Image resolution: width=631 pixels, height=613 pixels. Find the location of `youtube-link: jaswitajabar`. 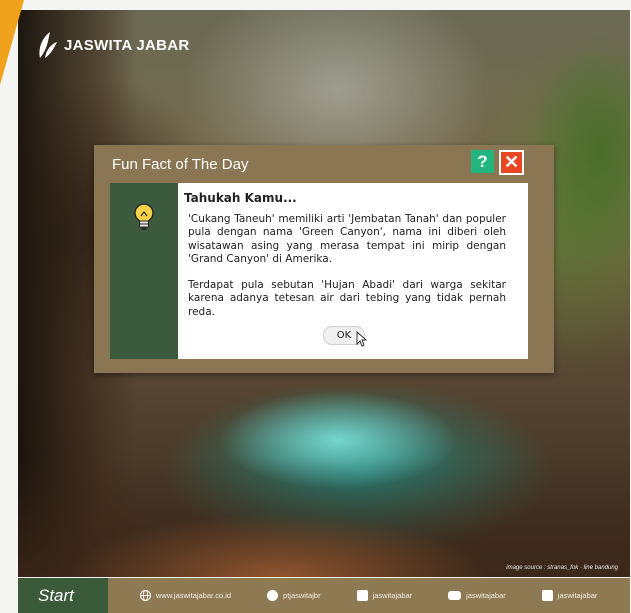

youtube-link: jaswitajabar is located at coordinates (477, 595).